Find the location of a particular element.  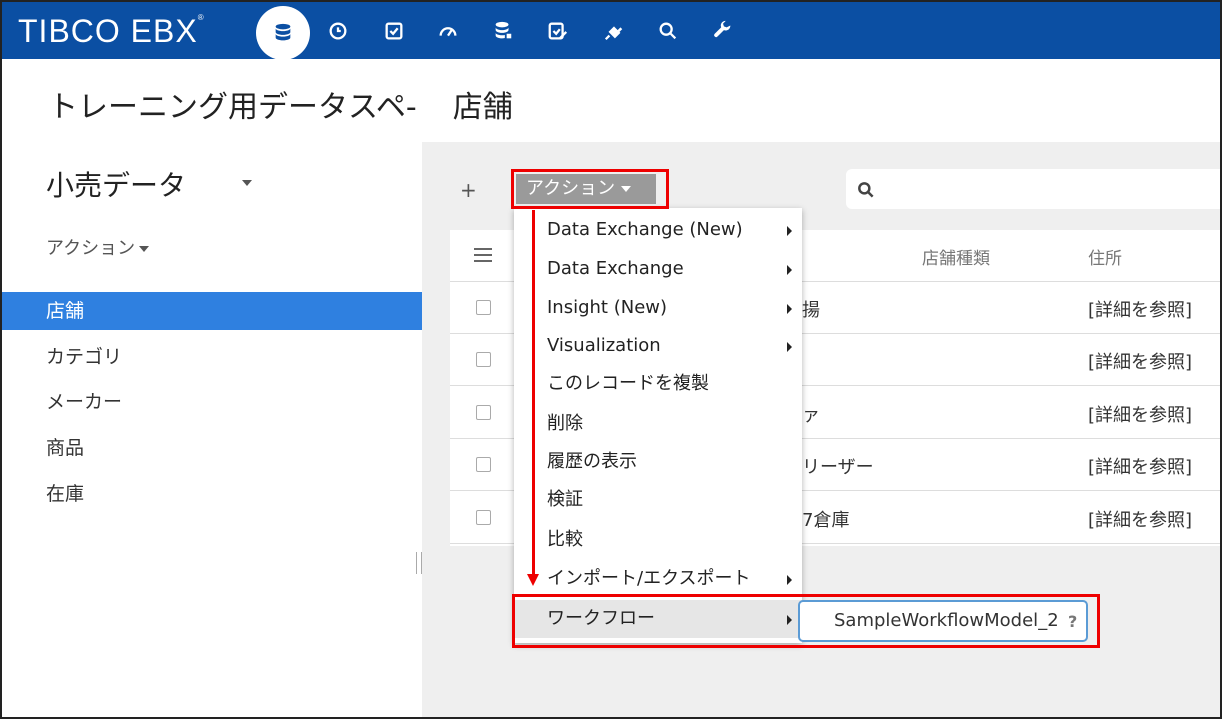

annotation-arrow is located at coordinates (533, 393).